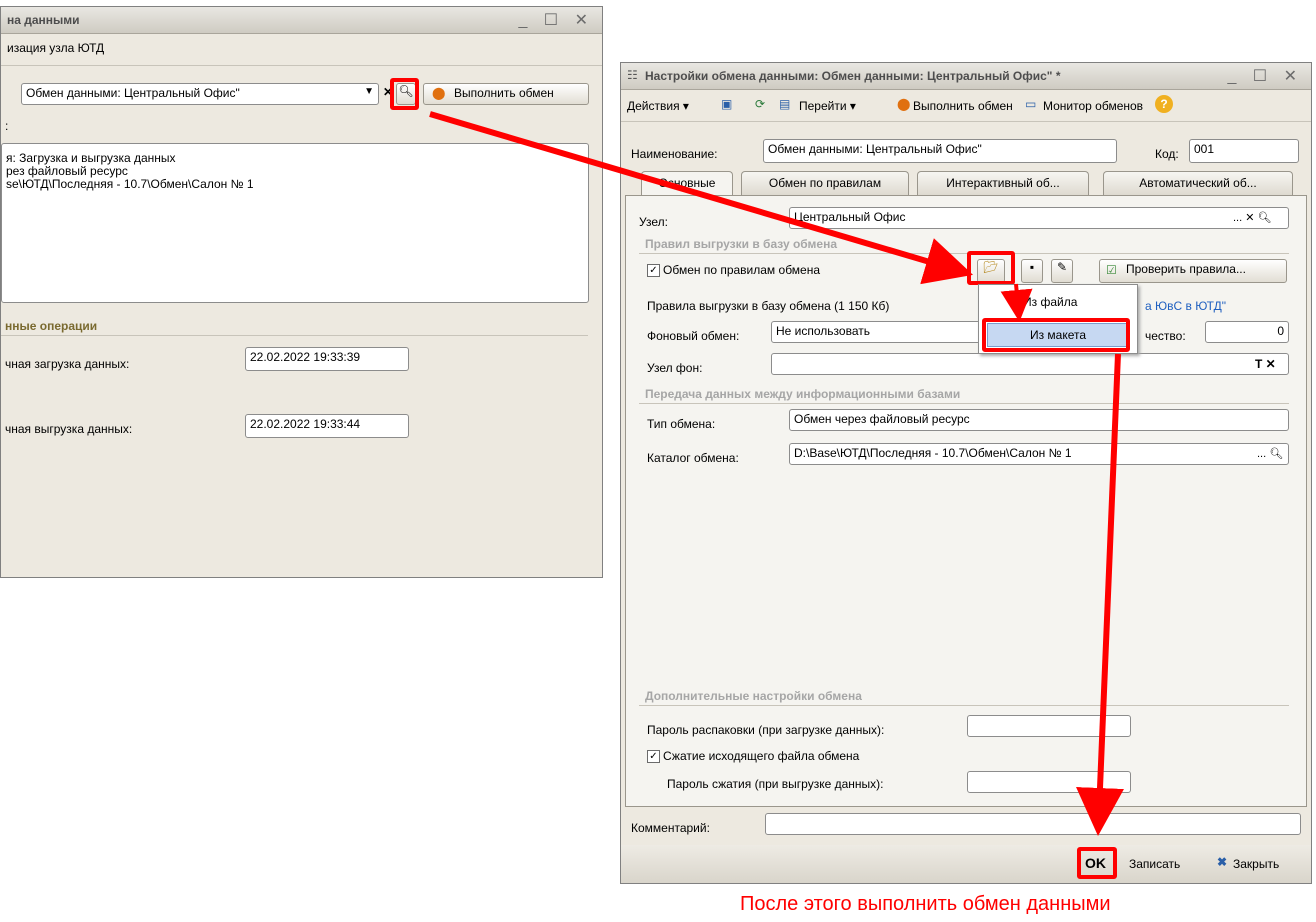 Image resolution: width=1316 pixels, height=922 pixels. What do you see at coordinates (925, 904) in the screenshot?
I see `instruction-caption: После этого выполнить обмен данными` at bounding box center [925, 904].